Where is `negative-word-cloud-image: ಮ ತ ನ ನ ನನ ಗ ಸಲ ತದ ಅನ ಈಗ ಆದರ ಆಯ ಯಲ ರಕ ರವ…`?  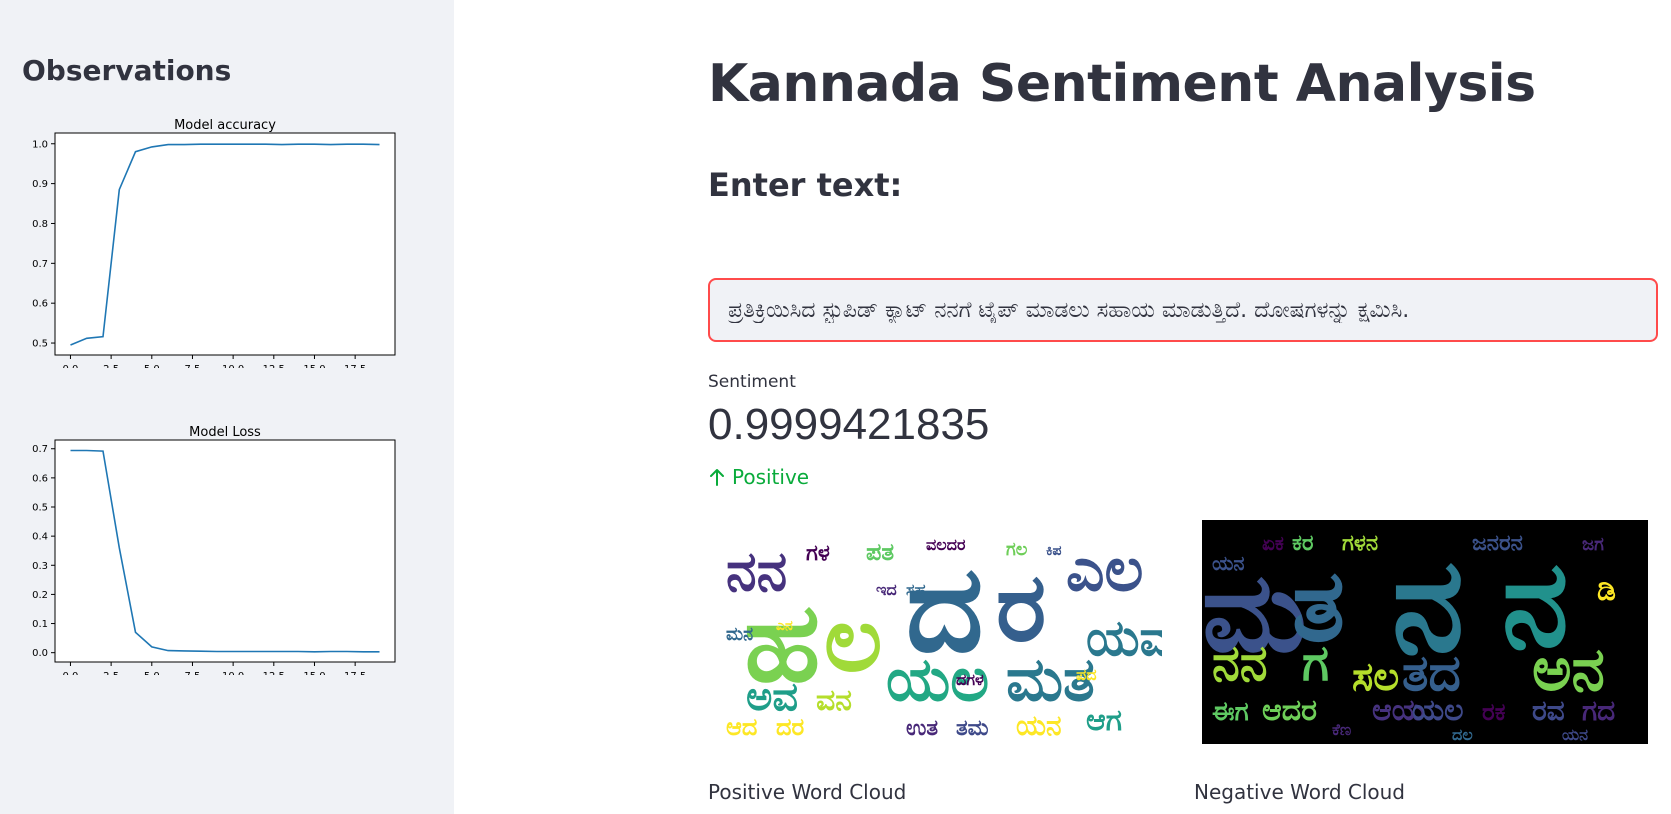 negative-word-cloud-image: ಮ ತ ನ ನ ನನ ಗ ಸಲ ತದ ಅನ ಈಗ ಆದರ ಆಯ ಯಲ ರಕ ರವ… is located at coordinates (1425, 632).